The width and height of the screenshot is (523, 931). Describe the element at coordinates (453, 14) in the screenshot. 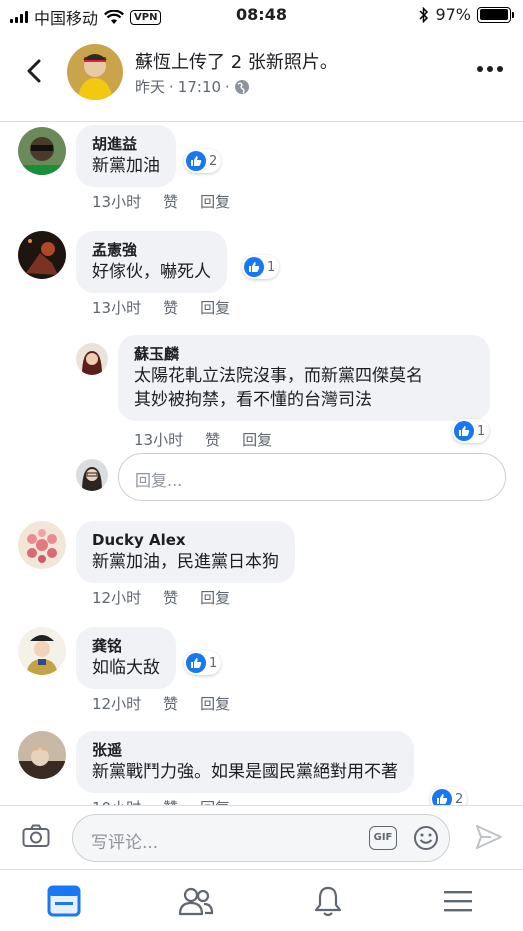

I see `battery-percent: 97%` at that location.